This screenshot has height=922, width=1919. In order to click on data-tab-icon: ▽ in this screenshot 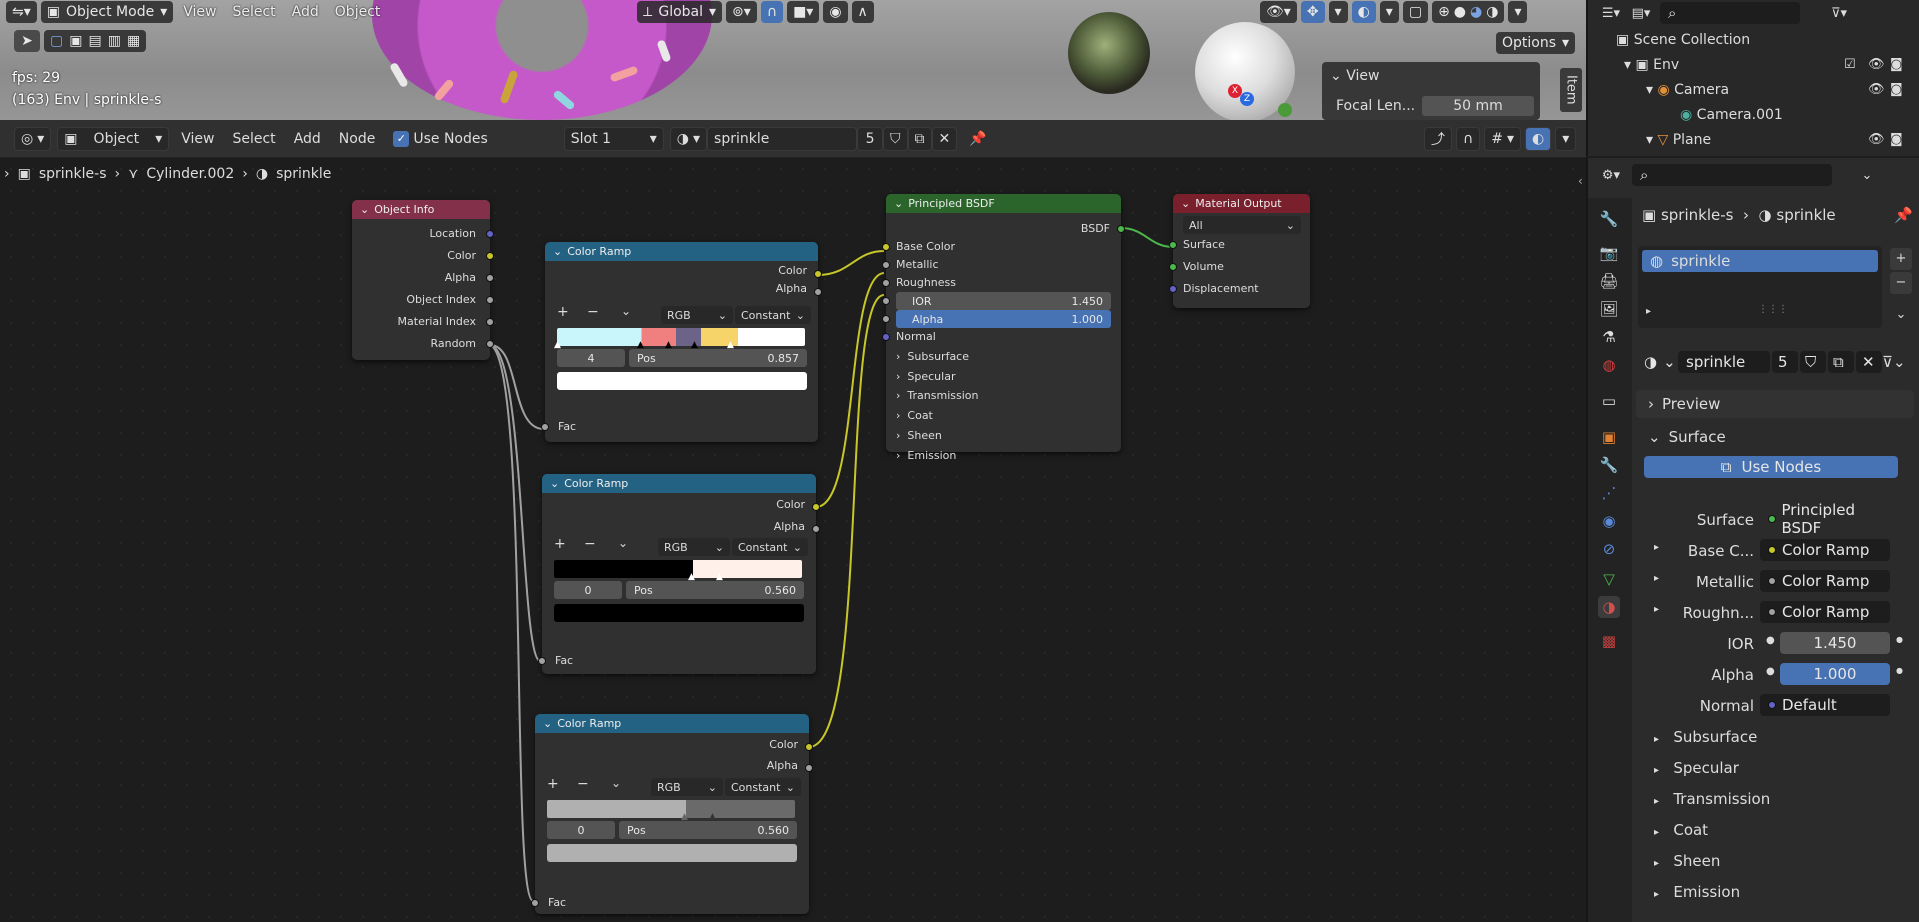, I will do `click(1609, 579)`.